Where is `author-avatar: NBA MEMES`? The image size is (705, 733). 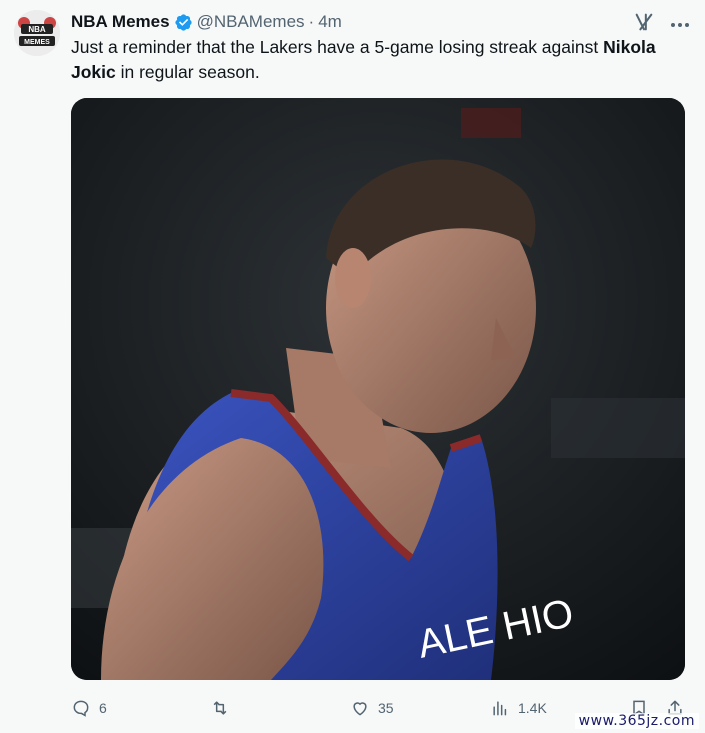
author-avatar: NBA MEMES is located at coordinates (37, 33).